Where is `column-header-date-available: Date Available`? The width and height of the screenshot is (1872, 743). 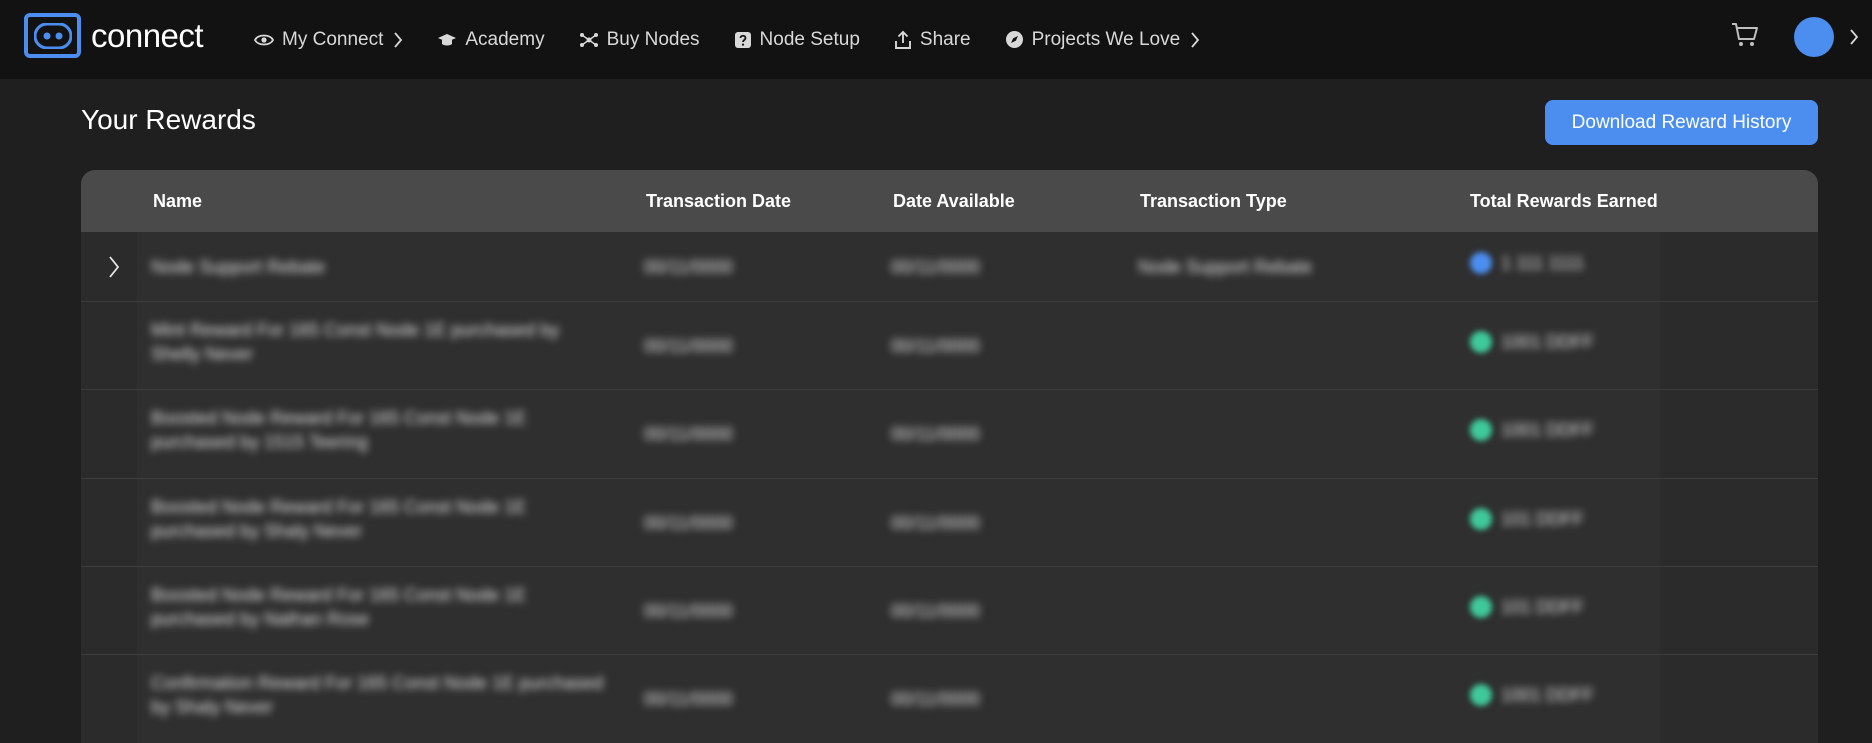 column-header-date-available: Date Available is located at coordinates (954, 201).